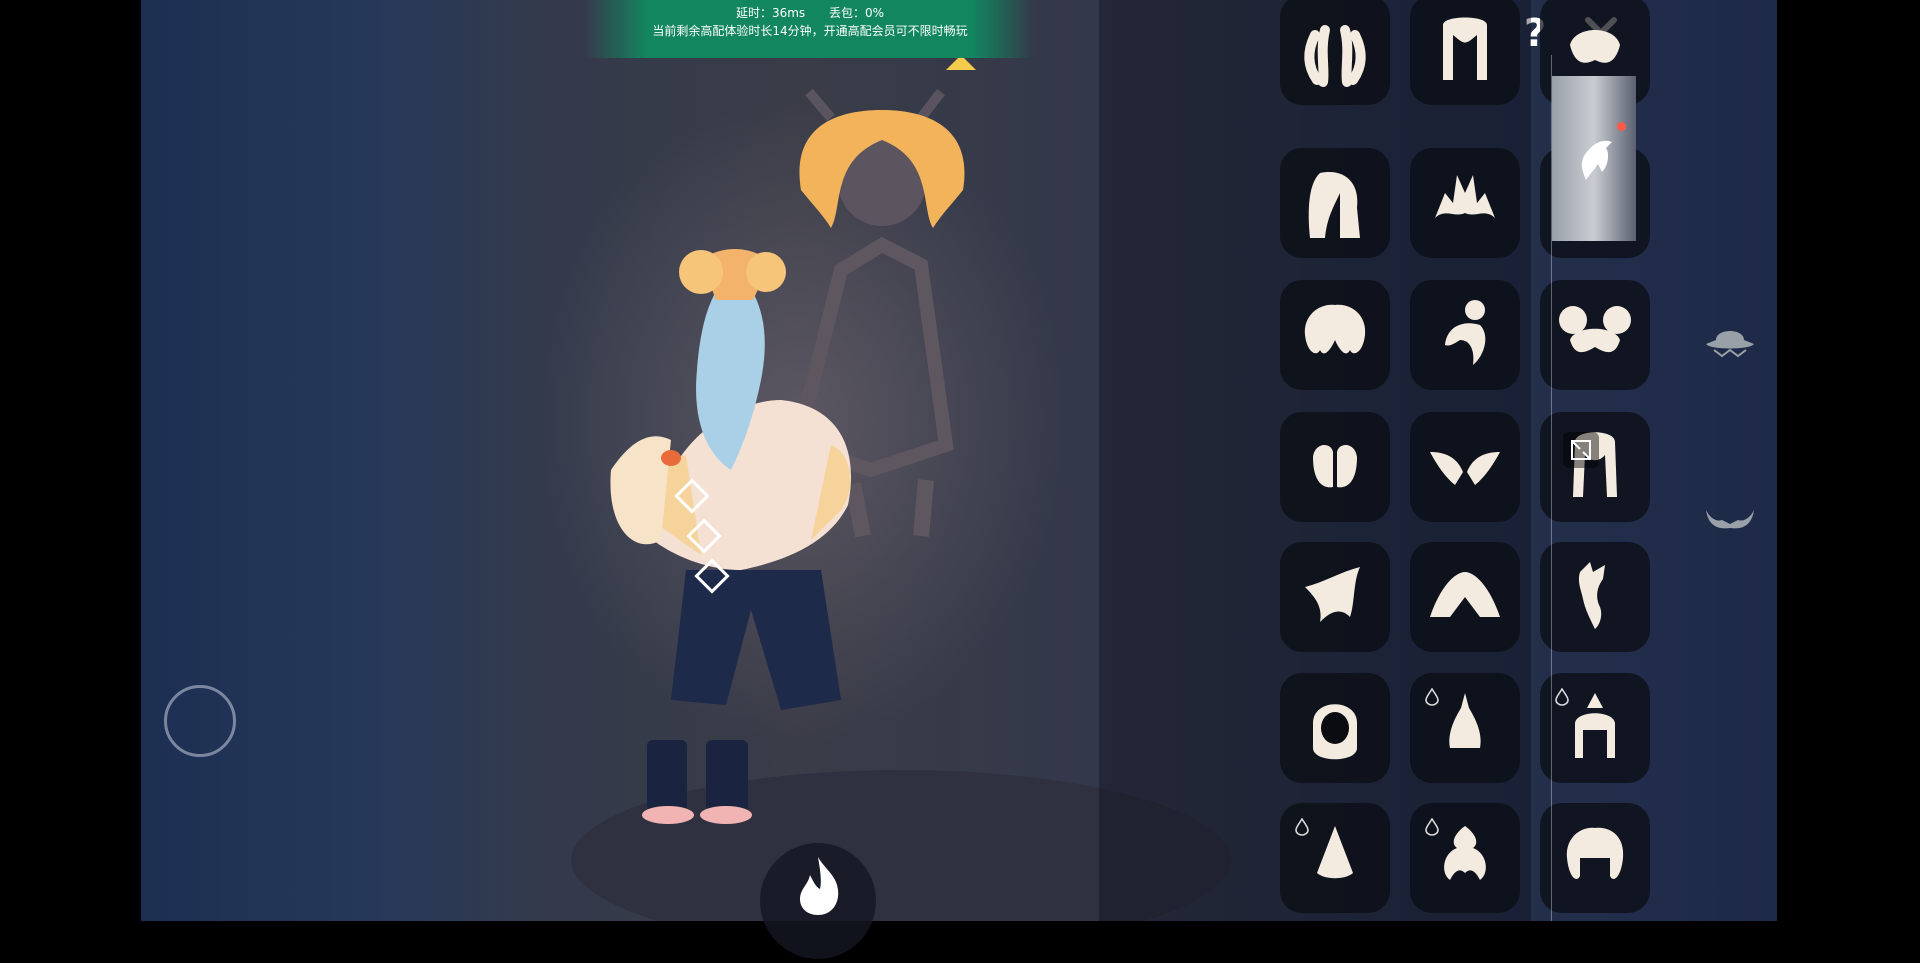 This screenshot has width=1920, height=963. I want to click on hair-double-buns-icon, so click(1595, 329).